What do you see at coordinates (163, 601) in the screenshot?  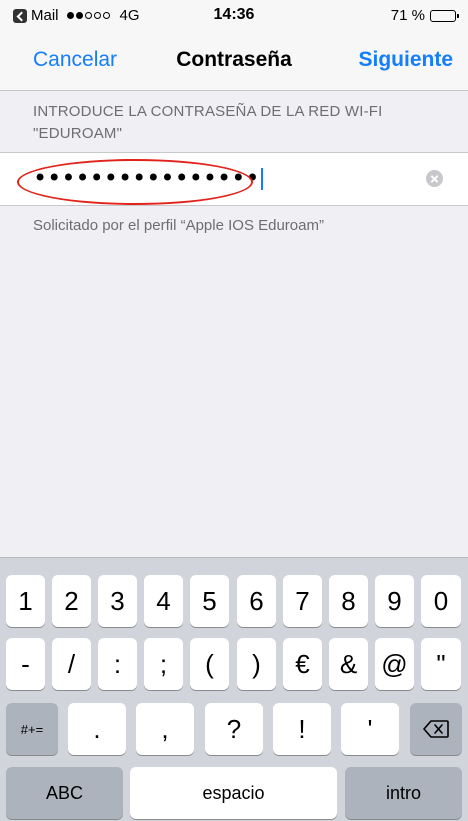 I see `key-4: 4` at bounding box center [163, 601].